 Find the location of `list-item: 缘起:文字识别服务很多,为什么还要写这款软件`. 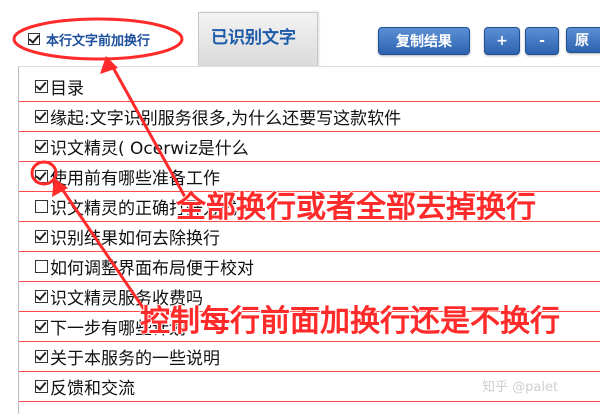

list-item: 缘起:文字识别服务很多,为什么还要写这款软件 is located at coordinates (309, 116).